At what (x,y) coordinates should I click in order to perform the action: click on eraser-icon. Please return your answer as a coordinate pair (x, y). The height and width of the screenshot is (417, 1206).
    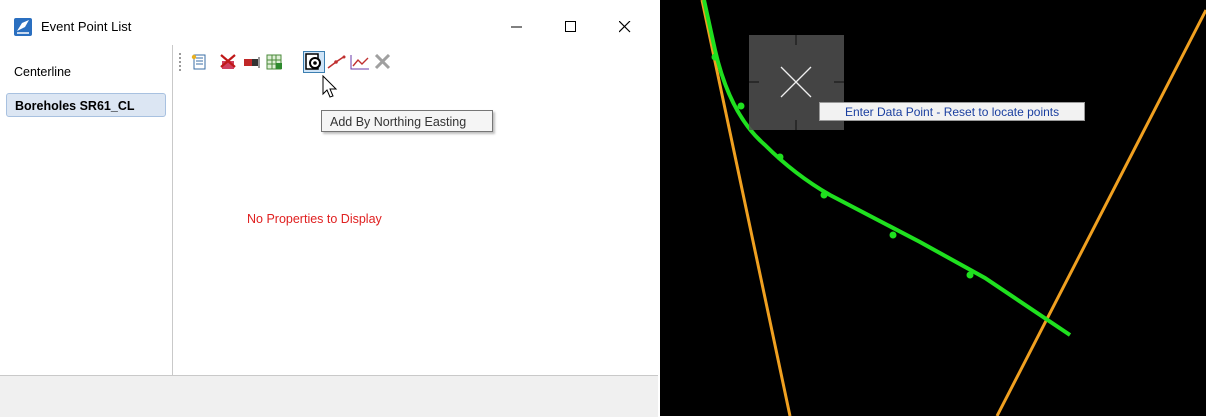
    Looking at the image, I should click on (252, 62).